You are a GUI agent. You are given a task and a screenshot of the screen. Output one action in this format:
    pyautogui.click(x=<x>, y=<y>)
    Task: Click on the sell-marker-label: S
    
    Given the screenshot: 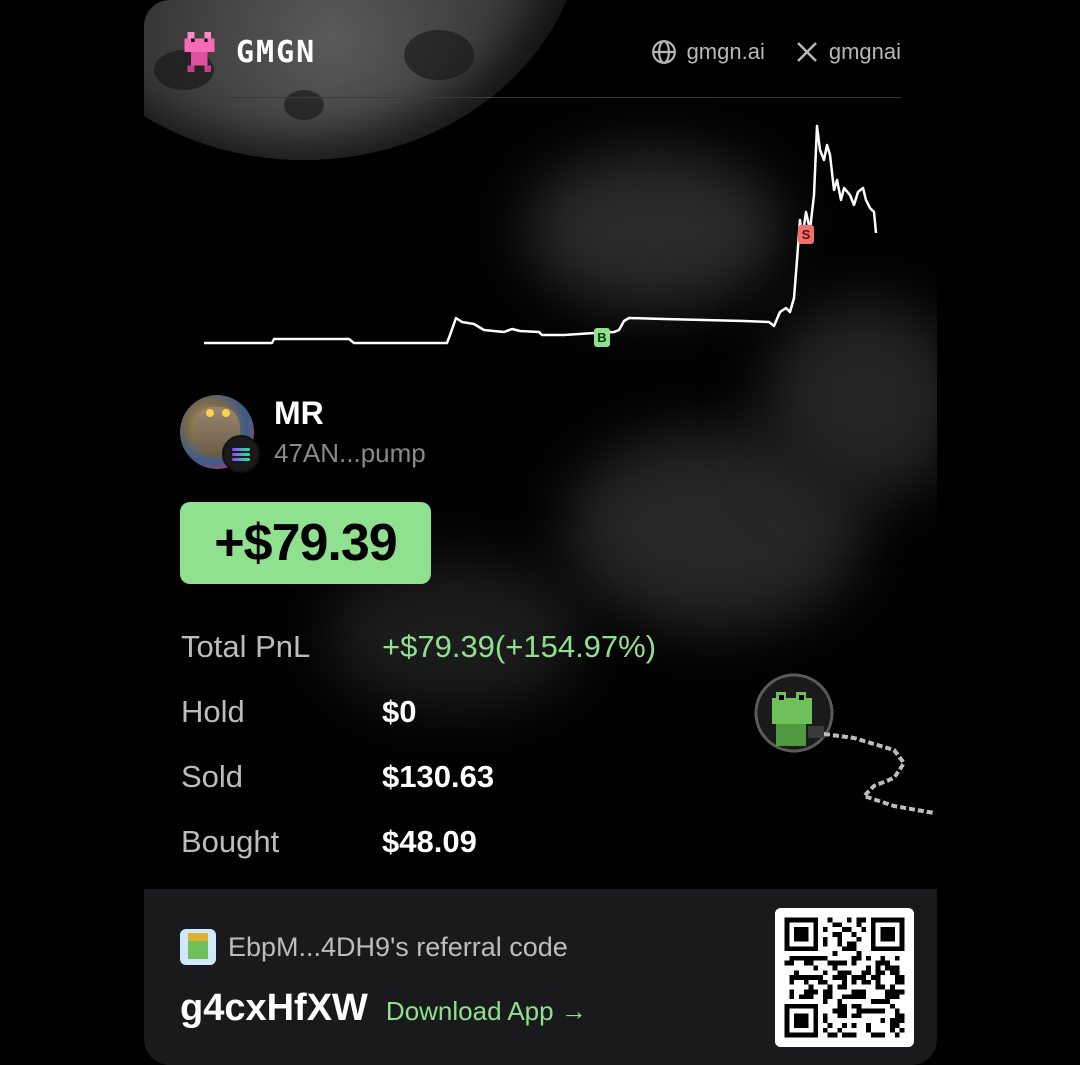 What is the action you would take?
    pyautogui.click(x=806, y=234)
    